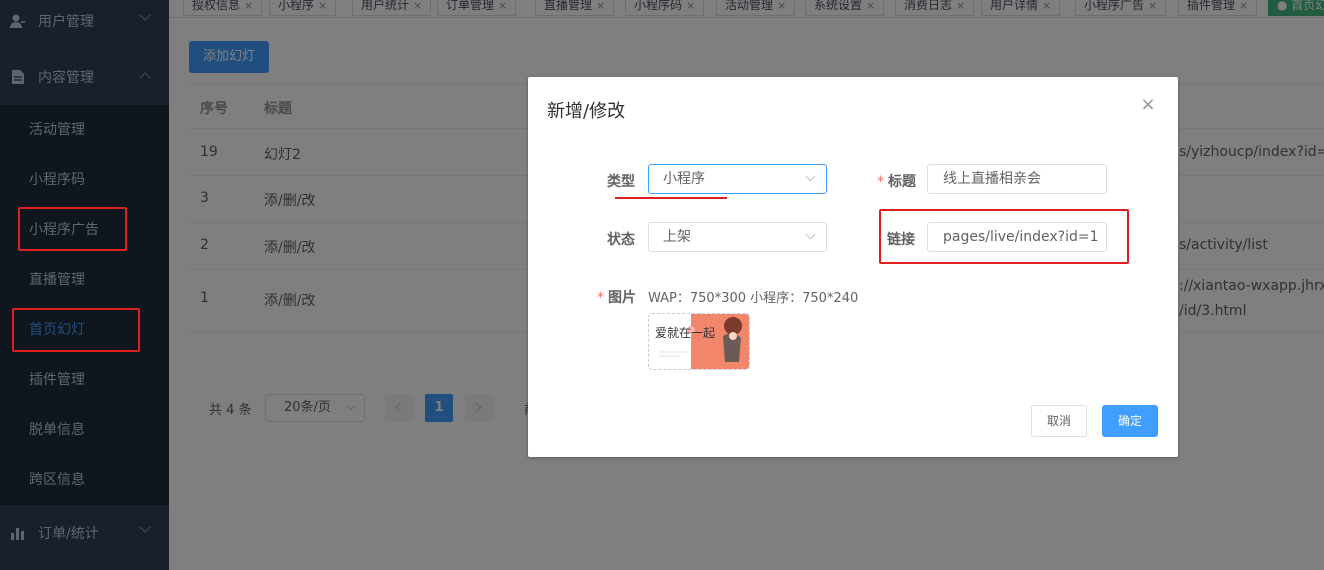 The width and height of the screenshot is (1324, 570). I want to click on type-select: 小程序, so click(737, 179).